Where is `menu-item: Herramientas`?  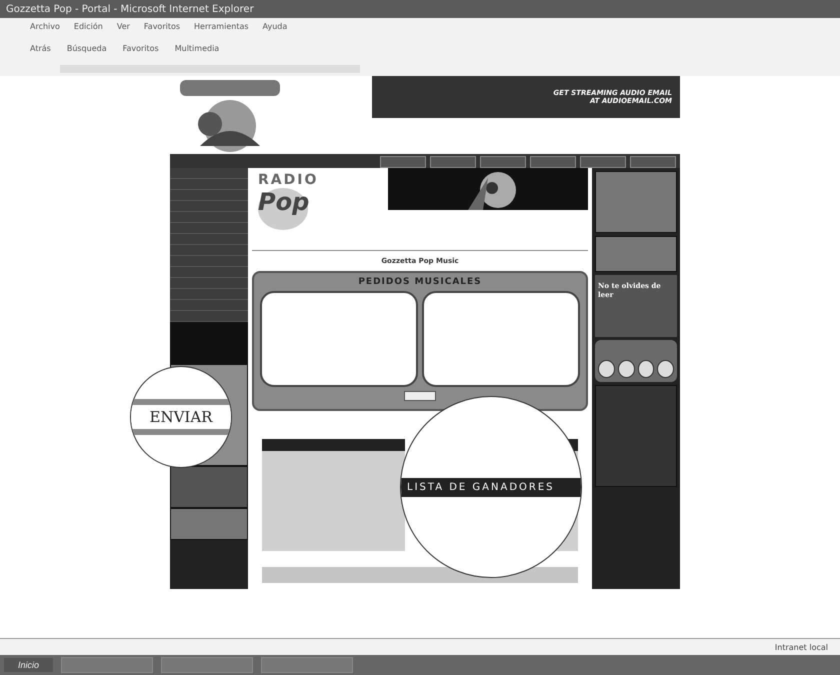 menu-item: Herramientas is located at coordinates (221, 26).